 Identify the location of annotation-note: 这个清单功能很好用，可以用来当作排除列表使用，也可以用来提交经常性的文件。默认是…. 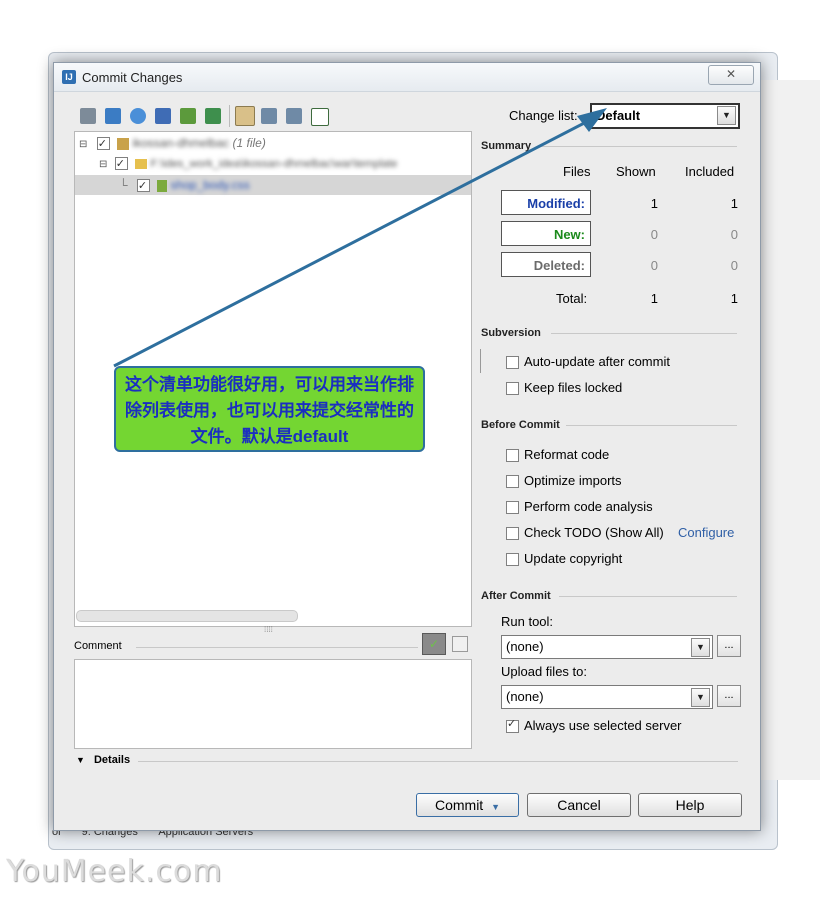
(269, 409).